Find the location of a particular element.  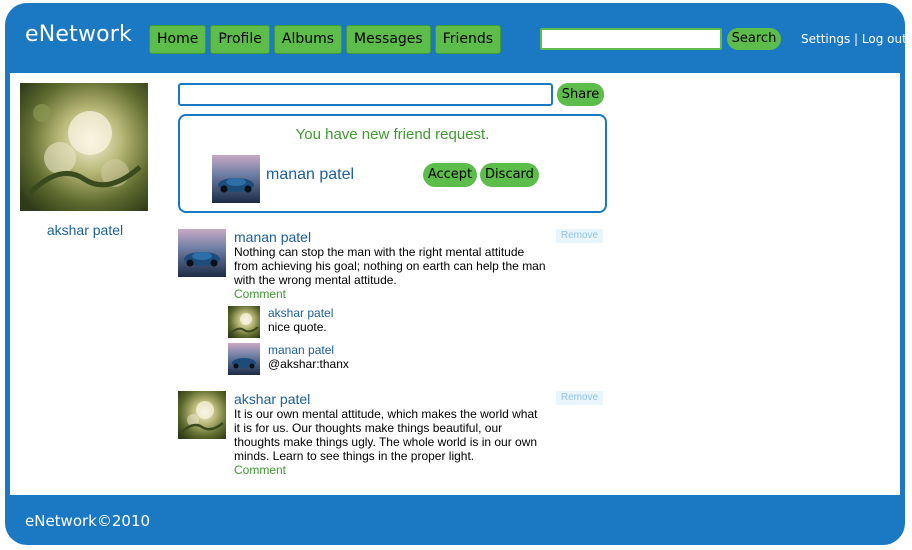

nav-friends-button: Friends is located at coordinates (468, 39).